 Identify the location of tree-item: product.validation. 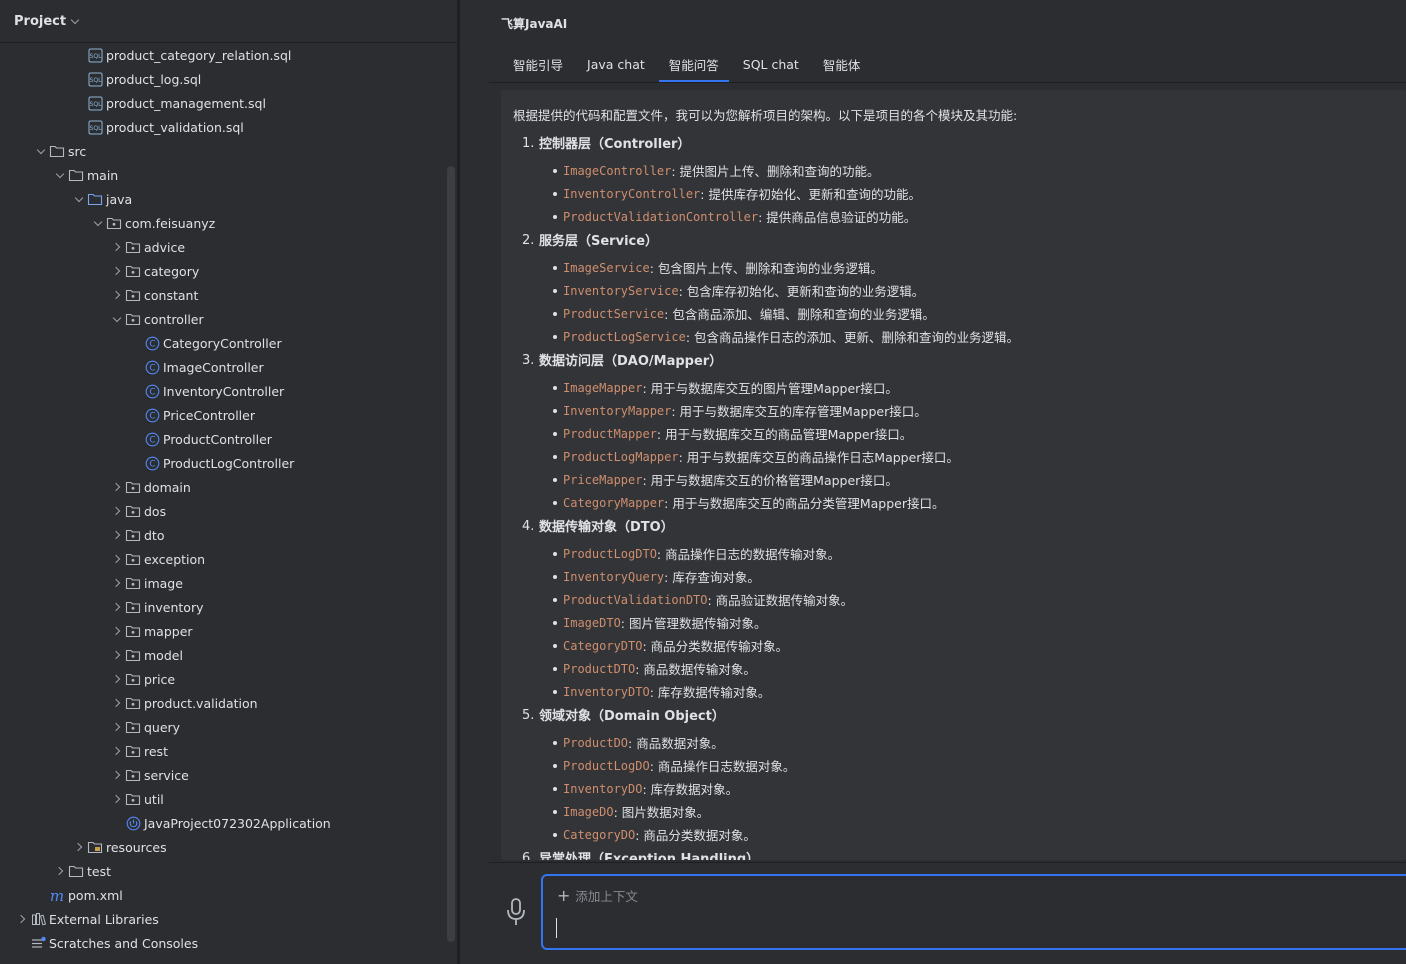
(223, 703).